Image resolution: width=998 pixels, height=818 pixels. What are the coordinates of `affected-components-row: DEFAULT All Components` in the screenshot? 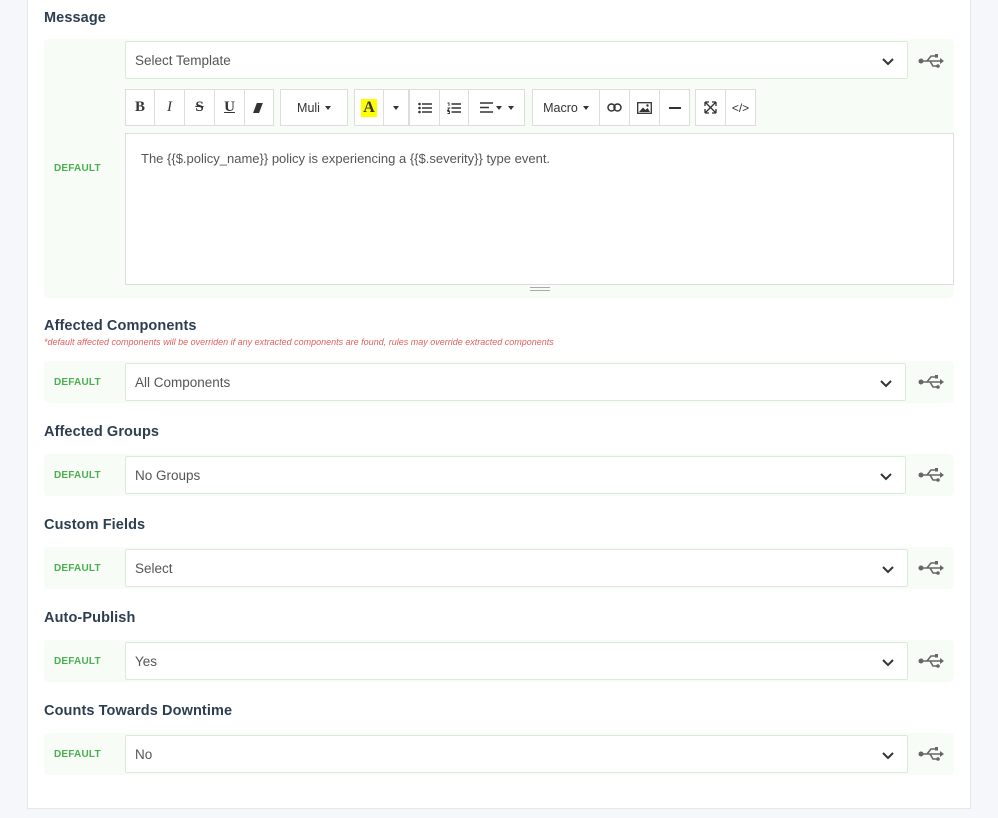 It's located at (499, 382).